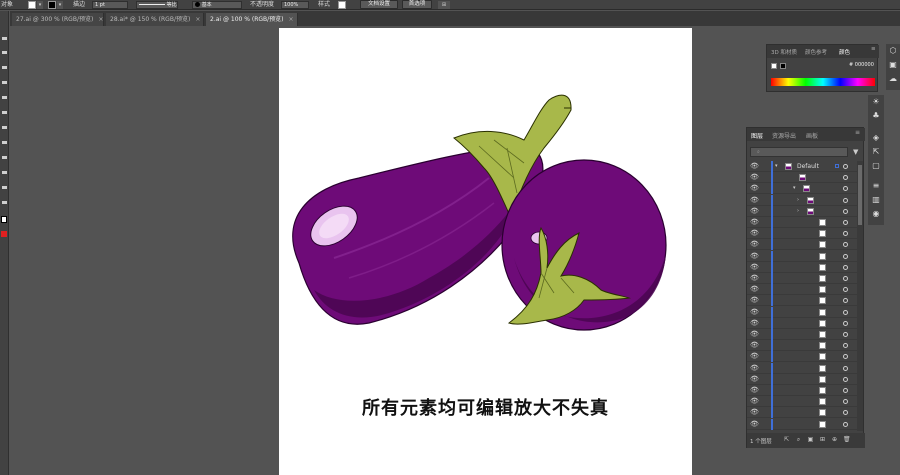 This screenshot has height=475, width=900. What do you see at coordinates (444, 5) in the screenshot?
I see `arrange-icon: ⊞` at bounding box center [444, 5].